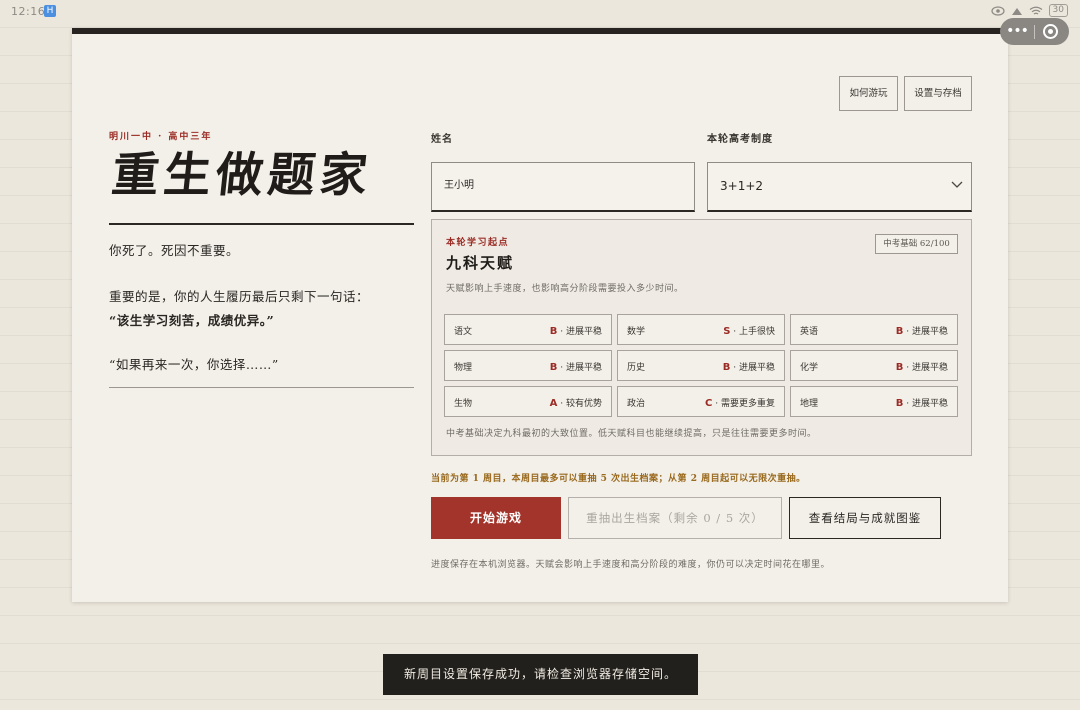 The width and height of the screenshot is (1080, 710). What do you see at coordinates (636, 404) in the screenshot?
I see `subject-name: 政治` at bounding box center [636, 404].